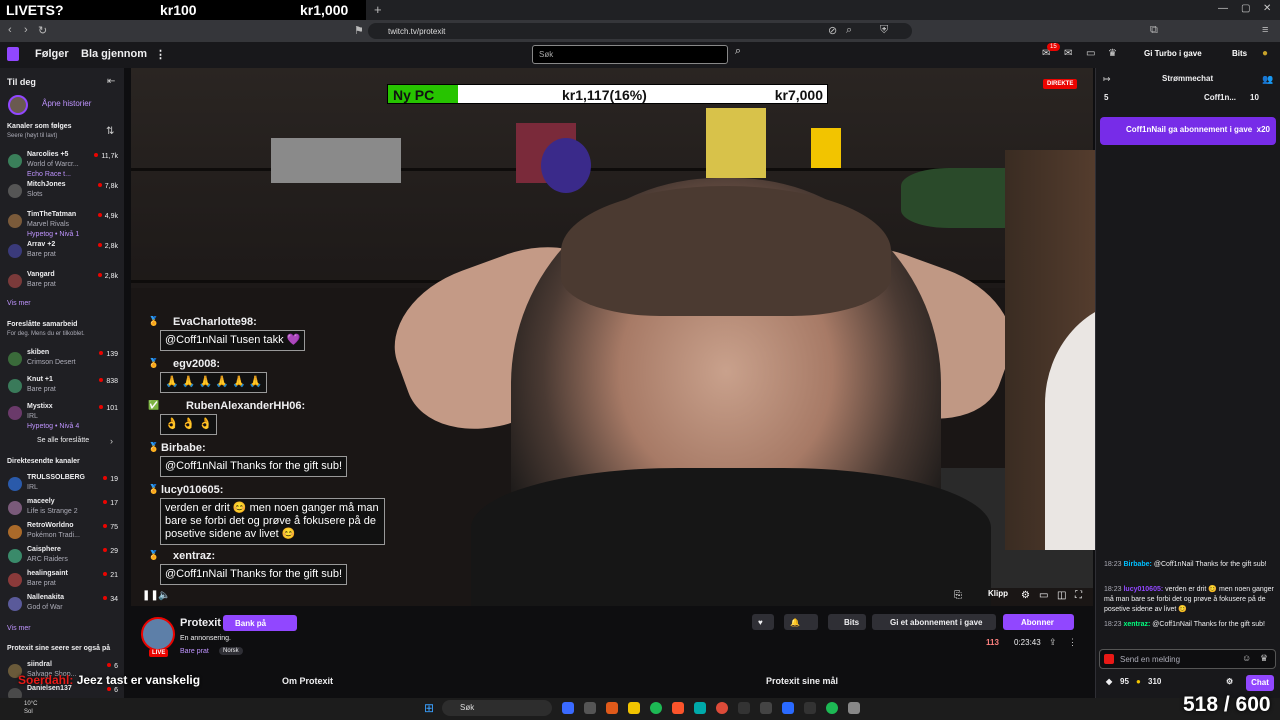 The width and height of the screenshot is (1280, 720). What do you see at coordinates (150, 595) in the screenshot?
I see `pause-icon: ❚❚` at bounding box center [150, 595].